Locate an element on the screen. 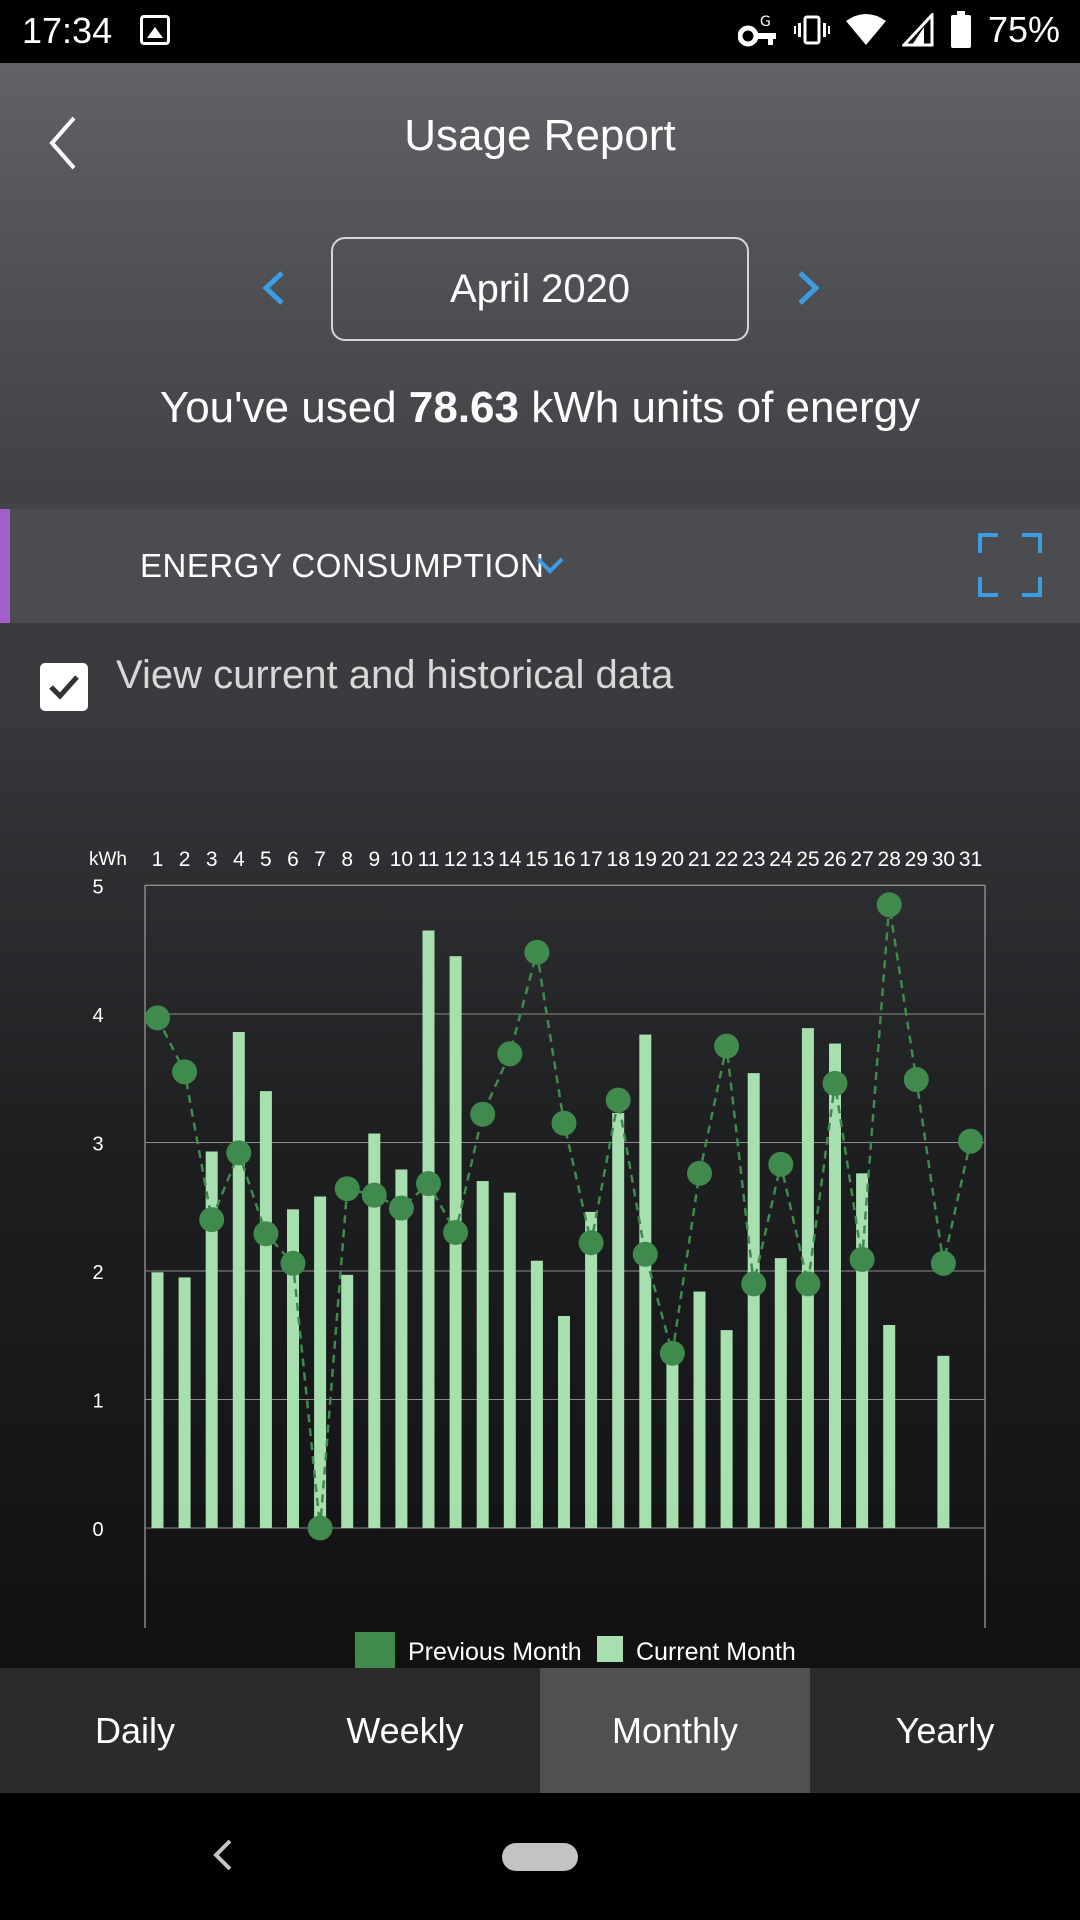 This screenshot has width=1080, height=1920. system-home-pill is located at coordinates (540, 1857).